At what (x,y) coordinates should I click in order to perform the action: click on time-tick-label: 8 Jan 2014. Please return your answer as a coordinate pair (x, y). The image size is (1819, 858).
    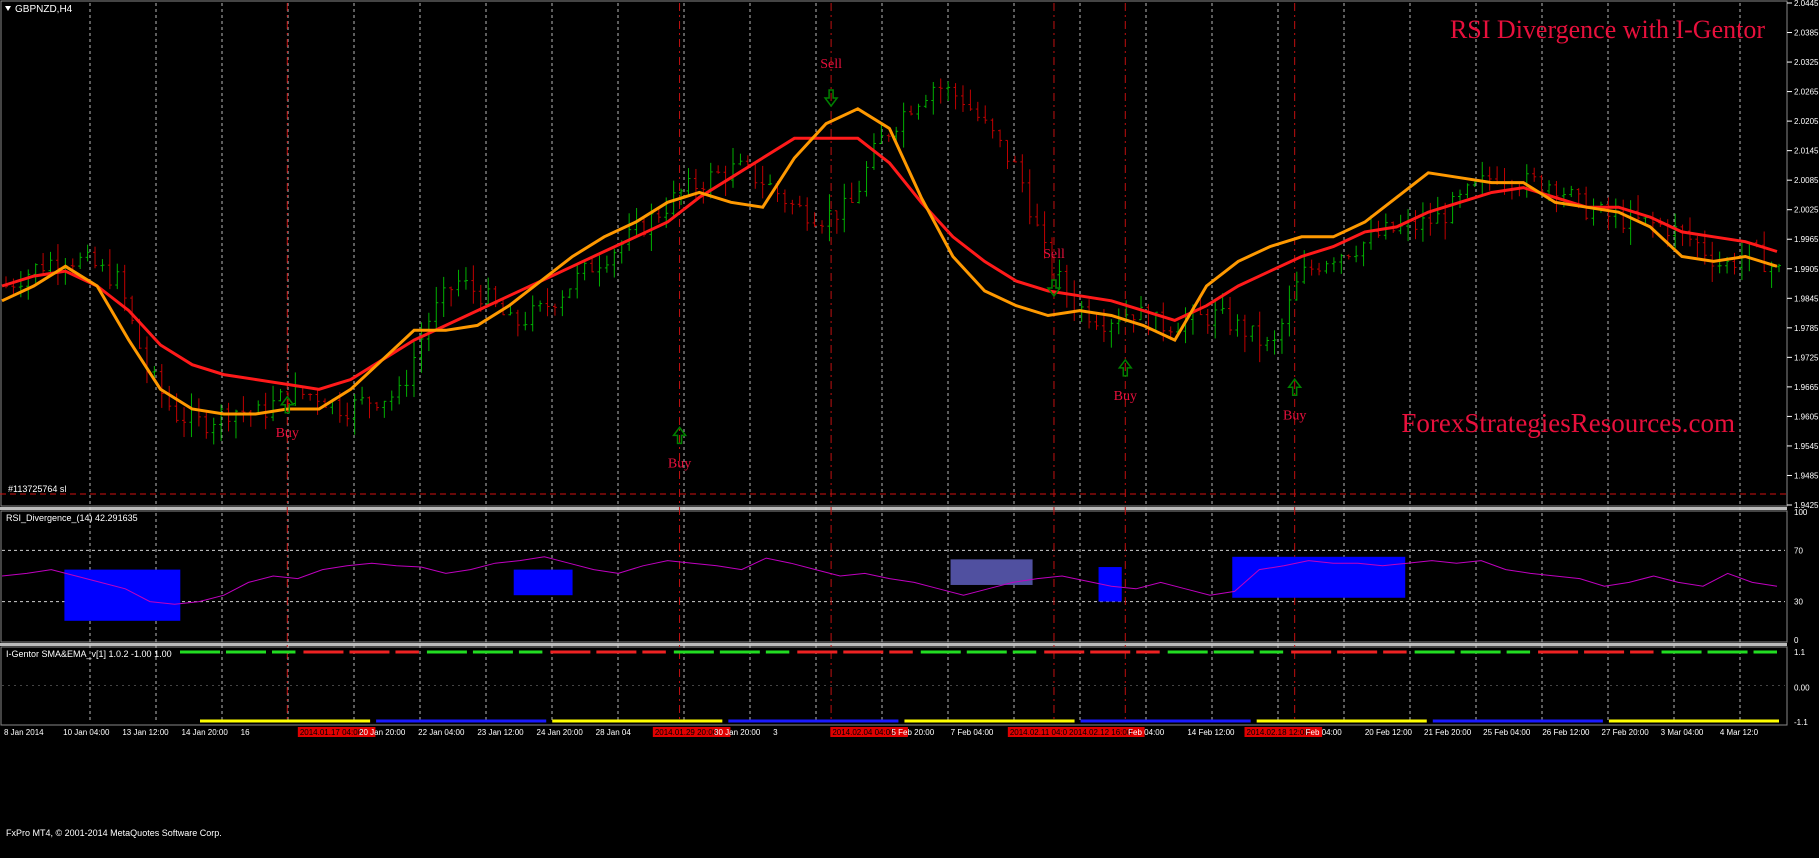
    Looking at the image, I should click on (24, 732).